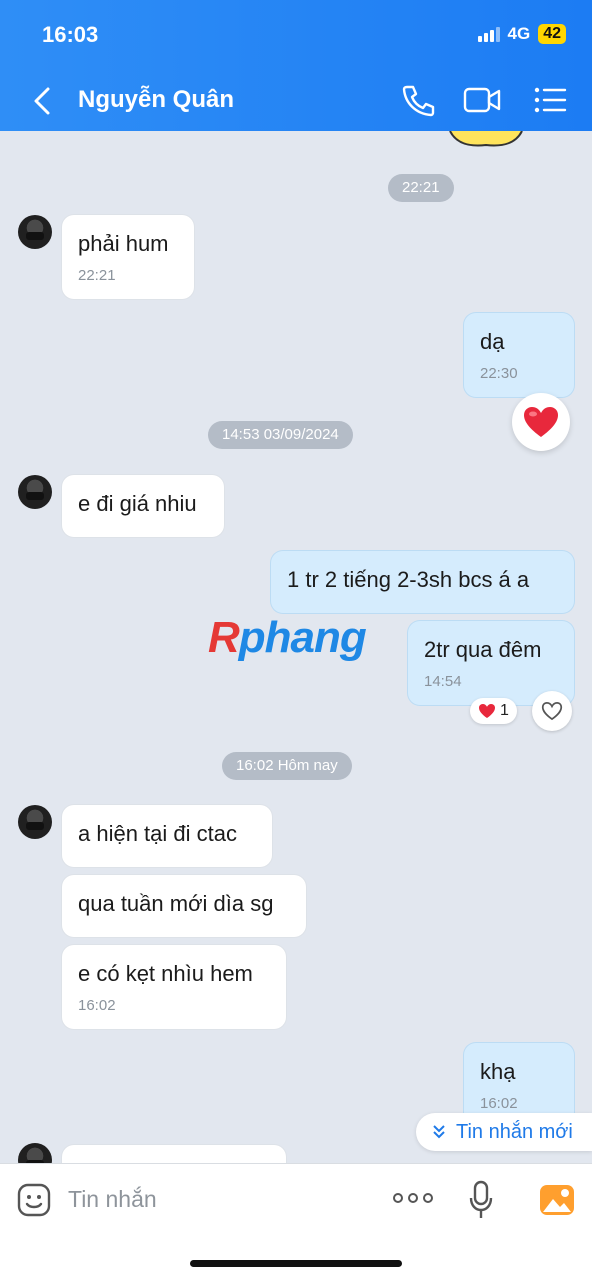 Image resolution: width=592 pixels, height=1280 pixels. Describe the element at coordinates (408, 579) in the screenshot. I see `message-text: 1 tr 2 tiếng 2-3sh bcs á a` at that location.